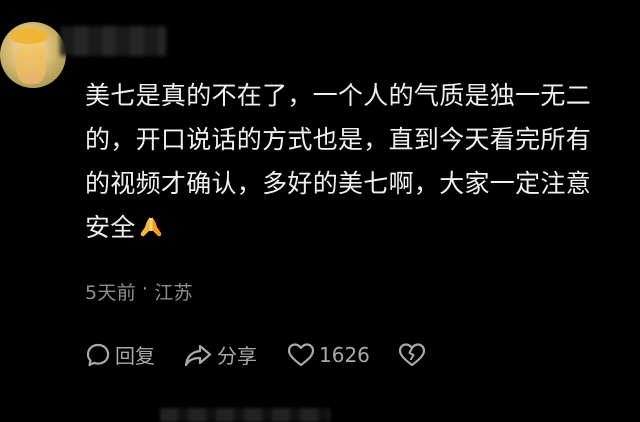  What do you see at coordinates (344, 354) in the screenshot?
I see `like-count: 1626` at bounding box center [344, 354].